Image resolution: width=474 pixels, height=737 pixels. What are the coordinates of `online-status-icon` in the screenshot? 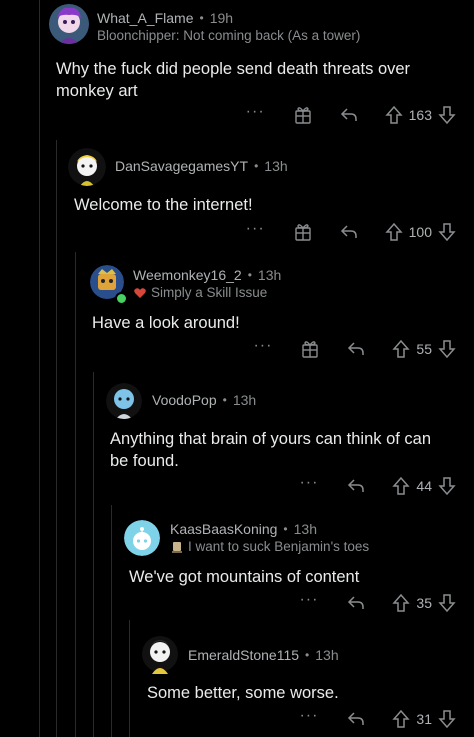 It's located at (121, 298).